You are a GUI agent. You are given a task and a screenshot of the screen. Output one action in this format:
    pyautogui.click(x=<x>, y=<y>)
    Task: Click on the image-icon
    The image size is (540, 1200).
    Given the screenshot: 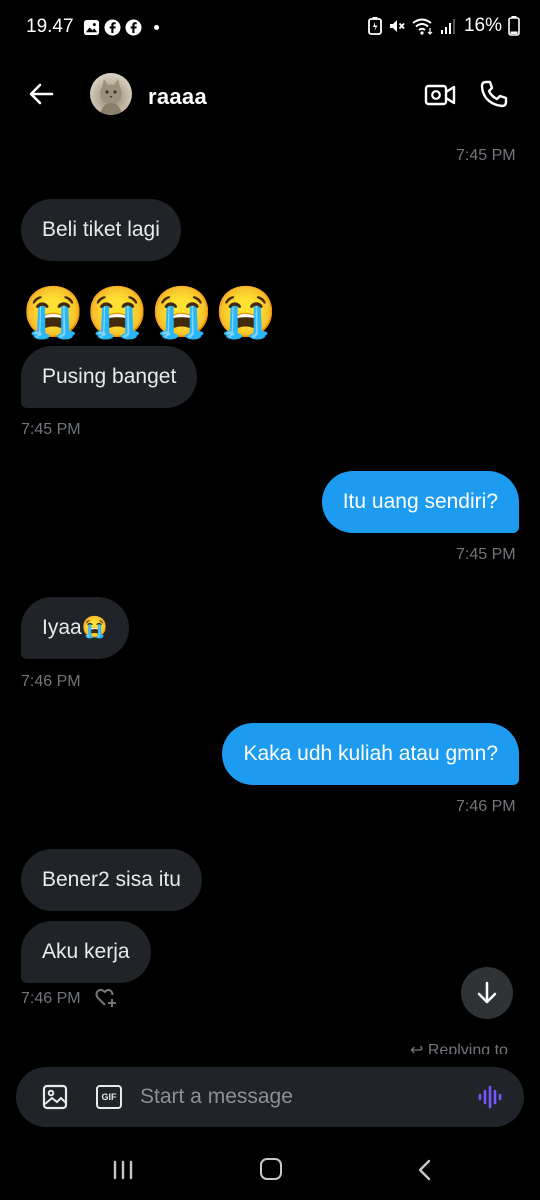 What is the action you would take?
    pyautogui.click(x=55, y=1097)
    